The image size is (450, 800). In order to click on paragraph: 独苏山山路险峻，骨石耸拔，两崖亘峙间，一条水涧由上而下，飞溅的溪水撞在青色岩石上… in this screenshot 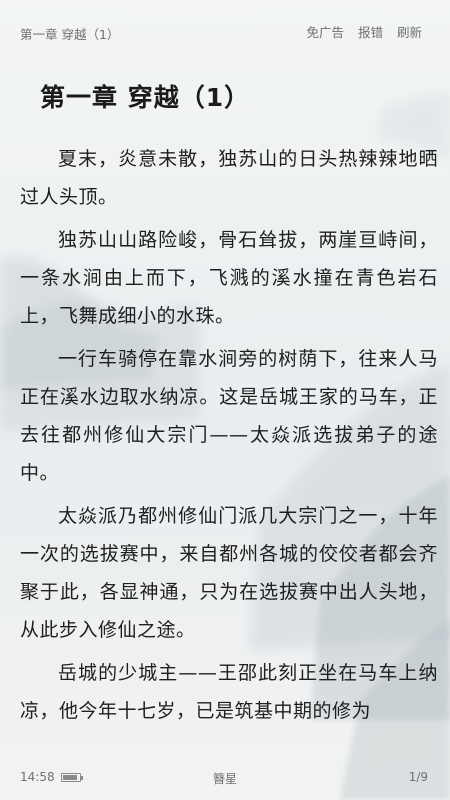, I will do `click(229, 278)`.